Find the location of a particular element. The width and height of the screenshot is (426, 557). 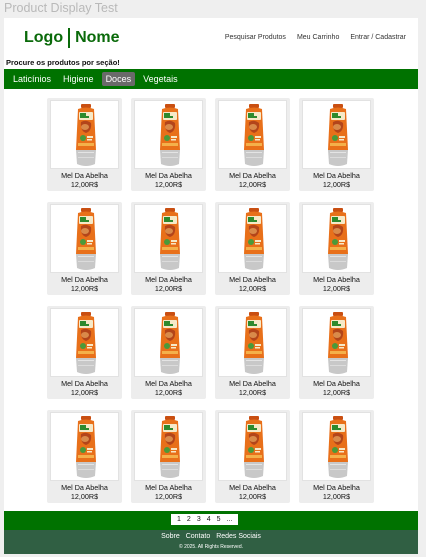

logo: Logo Nome is located at coordinates (72, 38).